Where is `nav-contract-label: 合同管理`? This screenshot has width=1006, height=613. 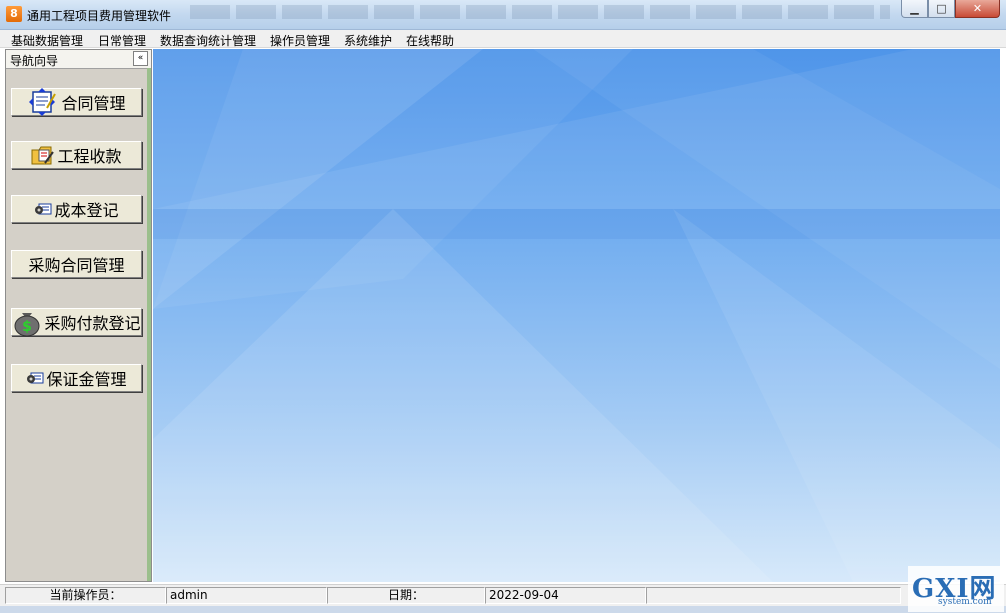
nav-contract-label: 合同管理 is located at coordinates (93, 103).